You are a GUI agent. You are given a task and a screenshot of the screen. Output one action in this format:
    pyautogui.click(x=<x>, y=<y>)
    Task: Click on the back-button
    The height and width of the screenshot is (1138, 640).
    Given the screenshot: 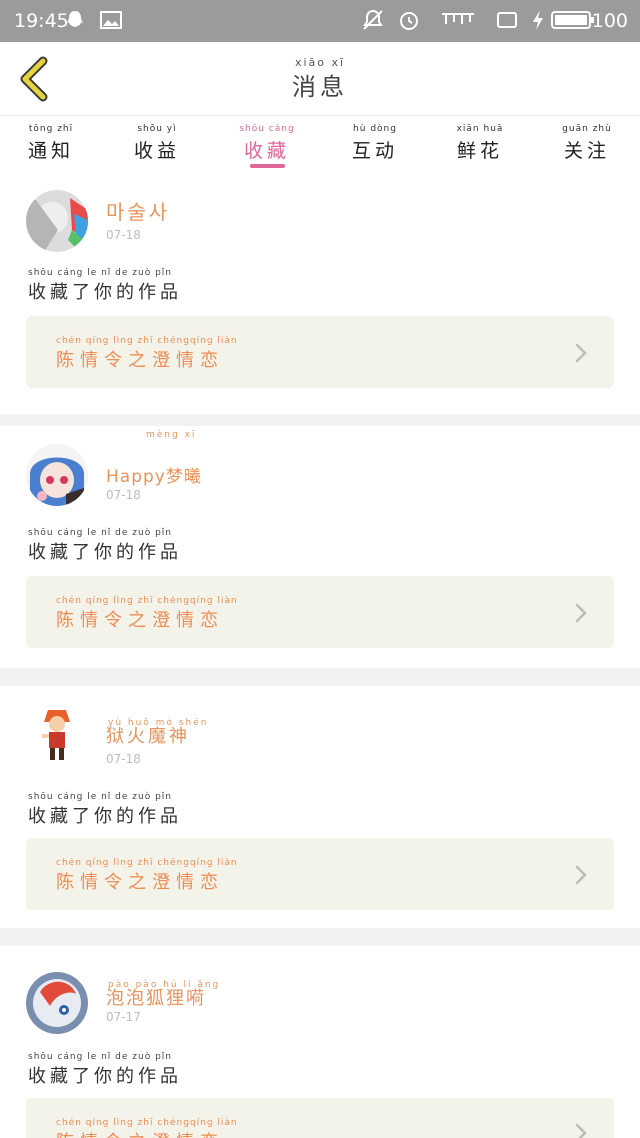 What is the action you would take?
    pyautogui.click(x=34, y=79)
    